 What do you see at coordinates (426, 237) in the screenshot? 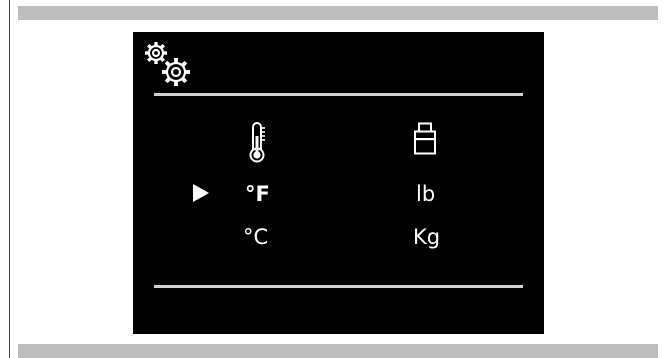
I see `unit-kilogram: Kg` at bounding box center [426, 237].